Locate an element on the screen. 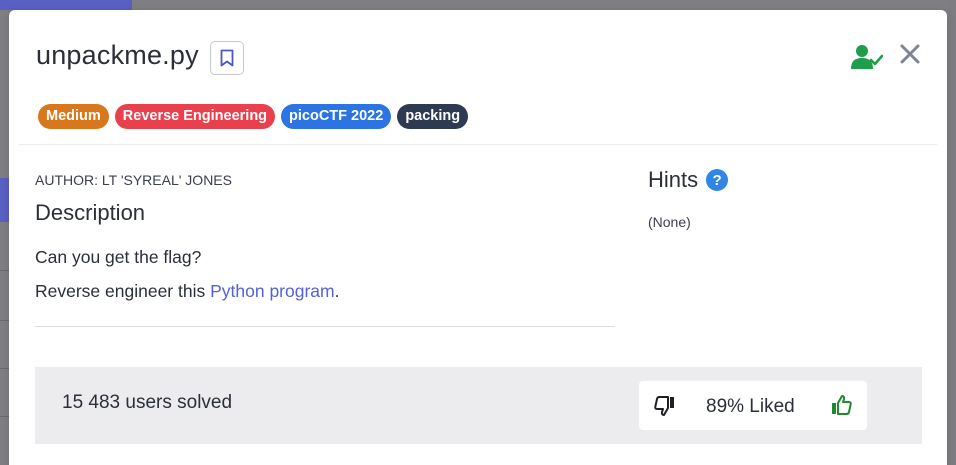 This screenshot has width=956, height=465. thumbs-up-icon is located at coordinates (841, 405).